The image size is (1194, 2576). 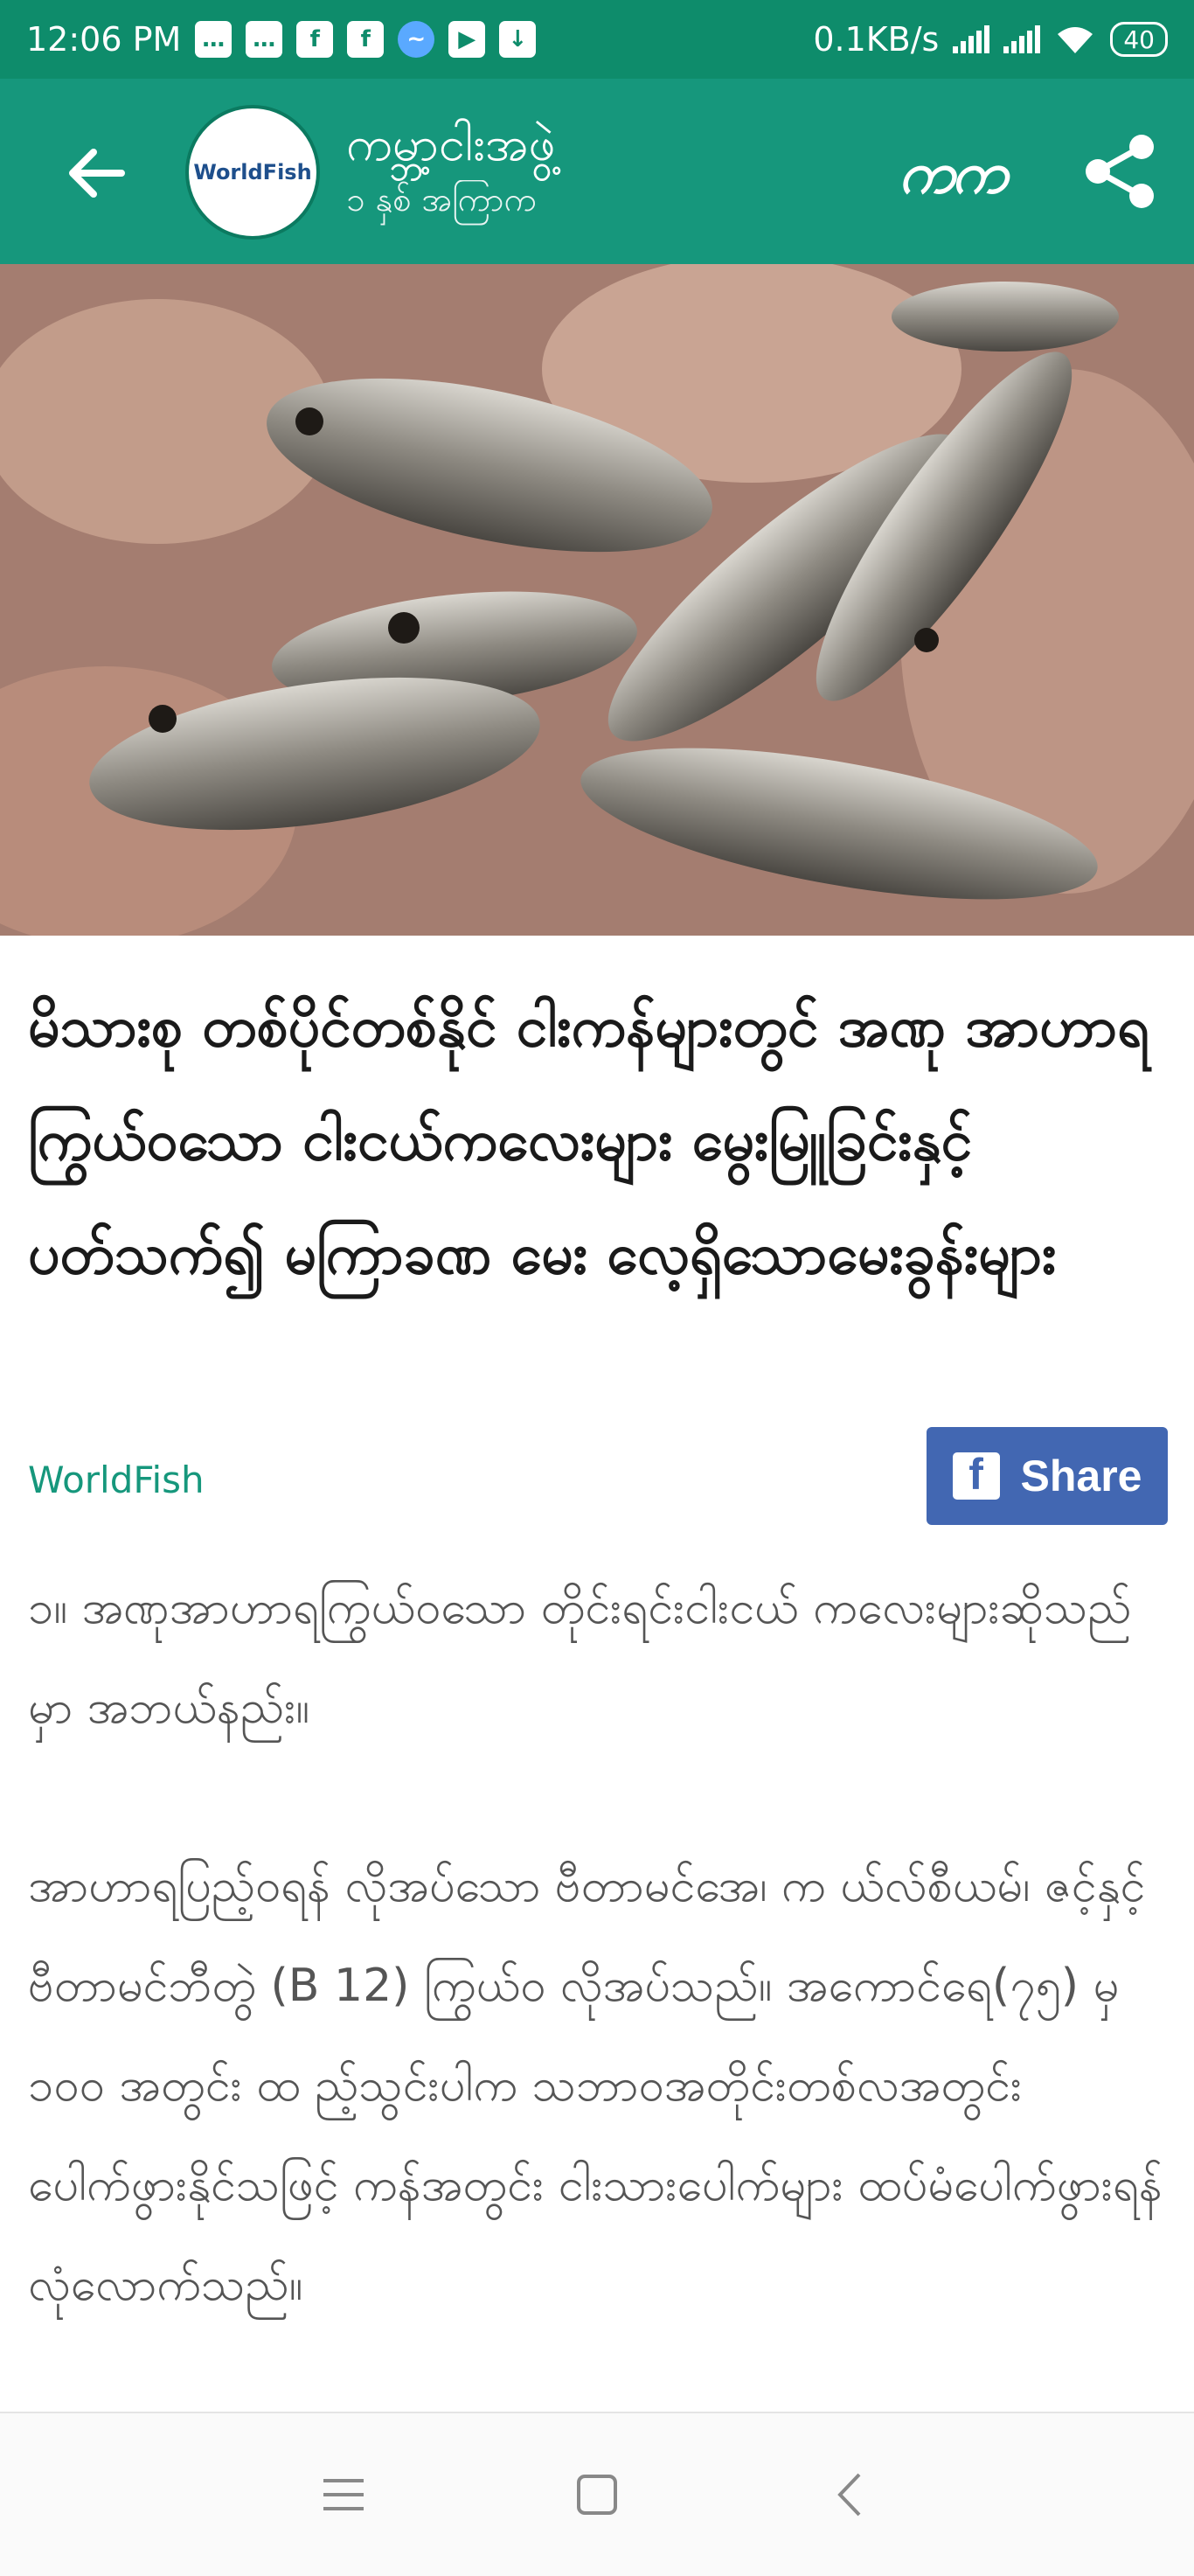 I want to click on play-store-icon: ▶, so click(x=467, y=39).